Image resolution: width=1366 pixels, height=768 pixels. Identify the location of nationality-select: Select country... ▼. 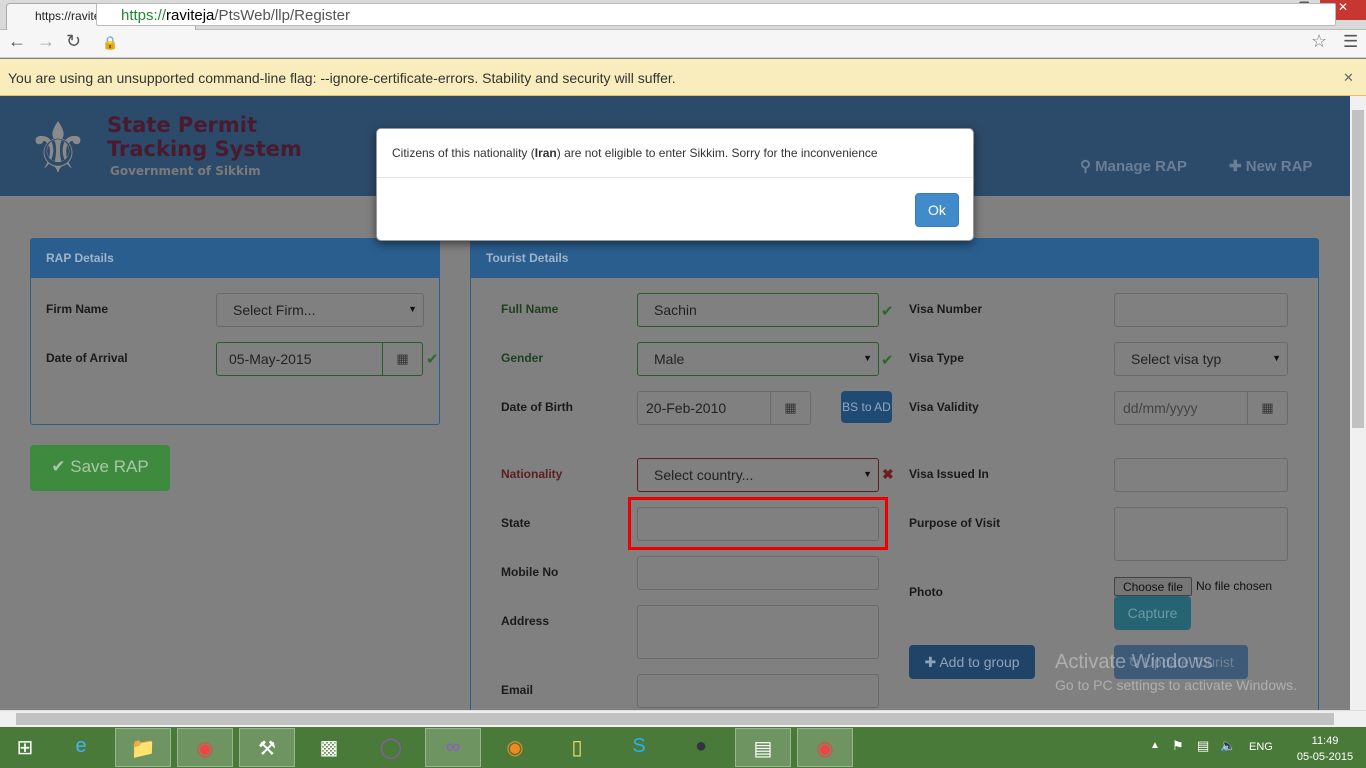
(758, 475).